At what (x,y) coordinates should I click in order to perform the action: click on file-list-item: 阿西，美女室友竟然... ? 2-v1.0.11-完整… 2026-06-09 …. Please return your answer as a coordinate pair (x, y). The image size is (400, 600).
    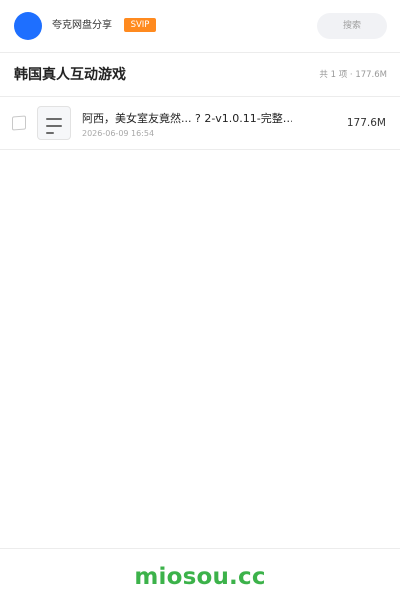
    Looking at the image, I should click on (200, 123).